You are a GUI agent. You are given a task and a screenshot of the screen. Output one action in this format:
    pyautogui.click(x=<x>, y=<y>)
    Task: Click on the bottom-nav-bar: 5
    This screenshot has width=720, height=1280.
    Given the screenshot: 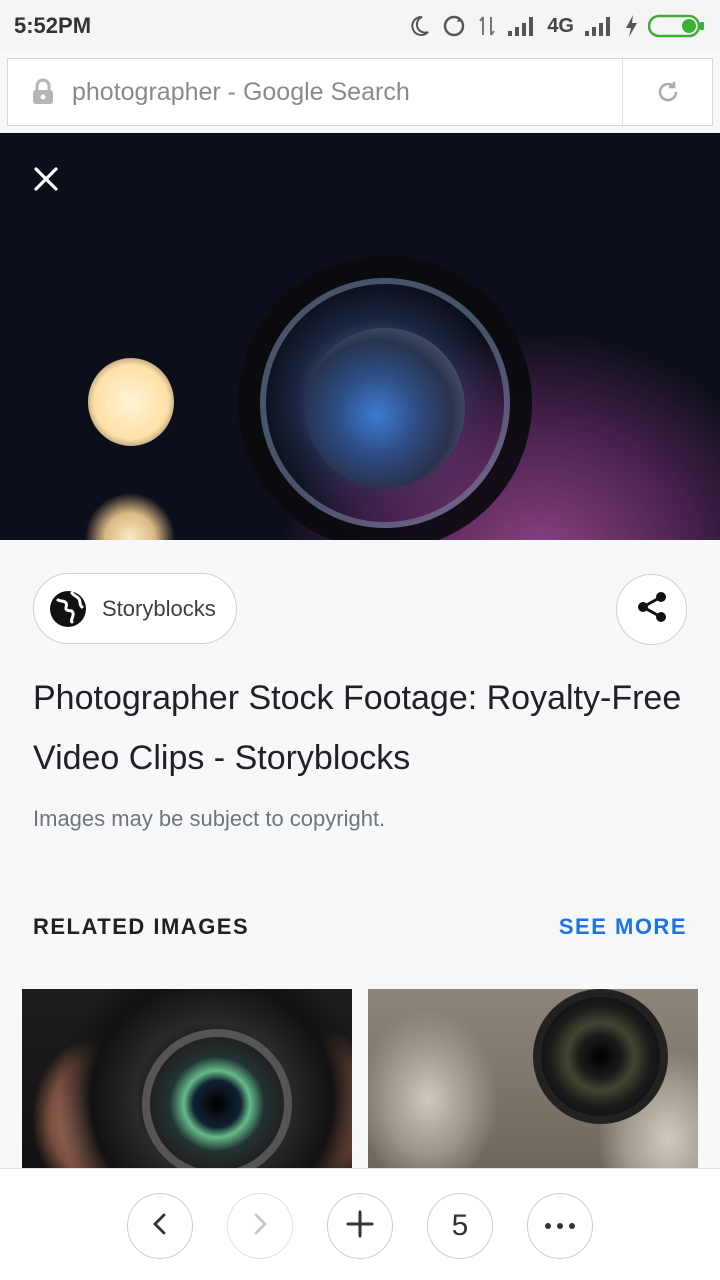 What is the action you would take?
    pyautogui.click(x=360, y=1224)
    